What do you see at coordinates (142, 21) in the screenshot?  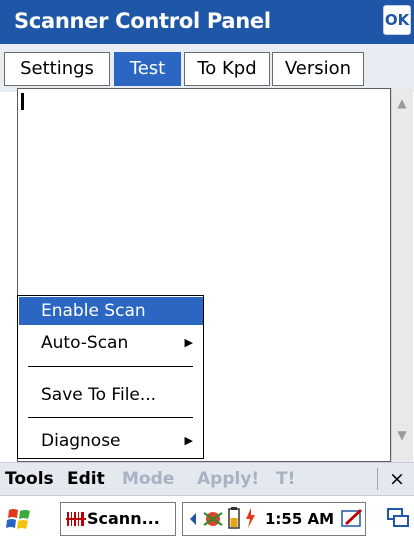 I see `window-title: Scanner Control Panel` at bounding box center [142, 21].